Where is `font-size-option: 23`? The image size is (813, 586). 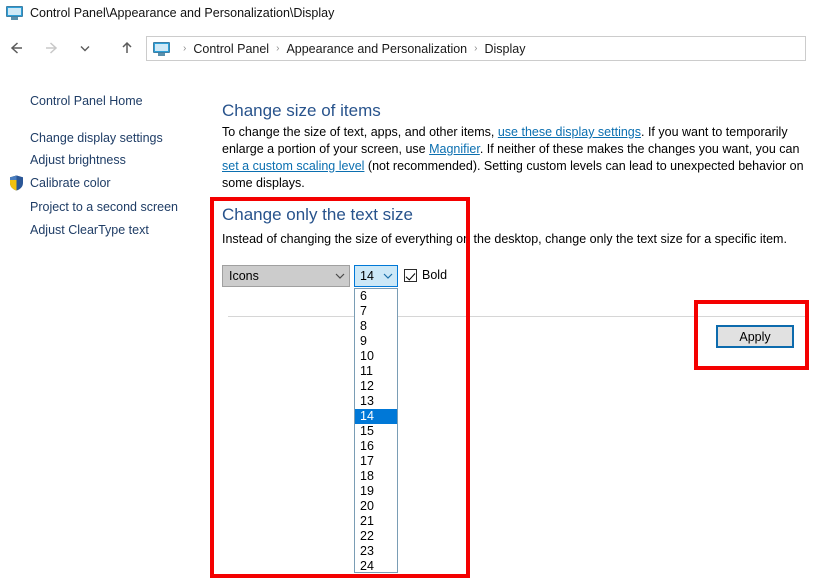 font-size-option: 23 is located at coordinates (376, 551).